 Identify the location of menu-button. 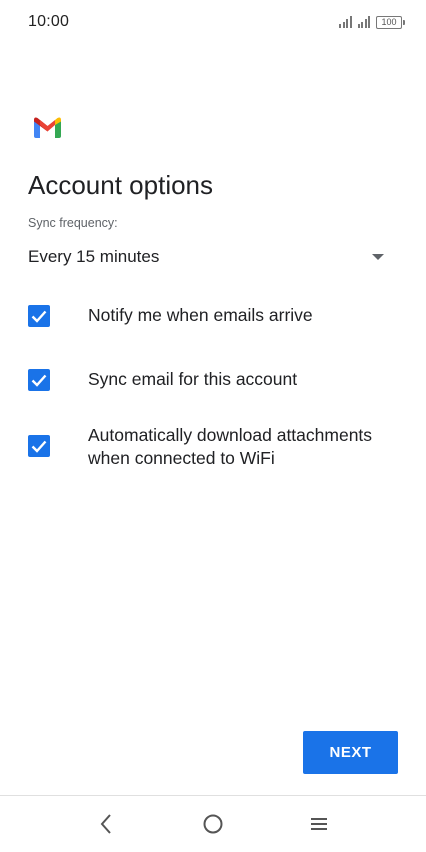
(319, 824).